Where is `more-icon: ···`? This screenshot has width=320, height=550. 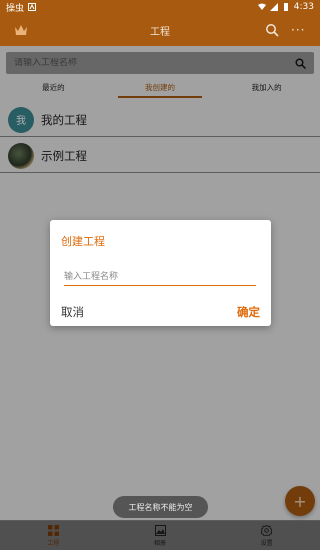 more-icon: ··· is located at coordinates (298, 30).